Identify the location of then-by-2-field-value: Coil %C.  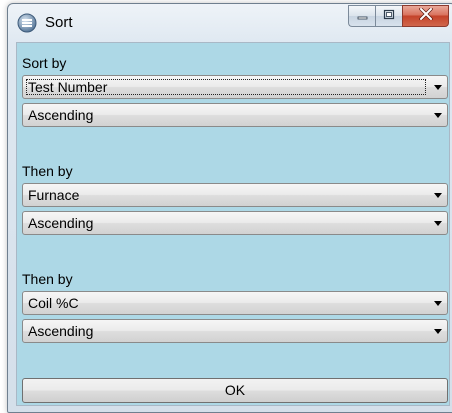
(53, 303).